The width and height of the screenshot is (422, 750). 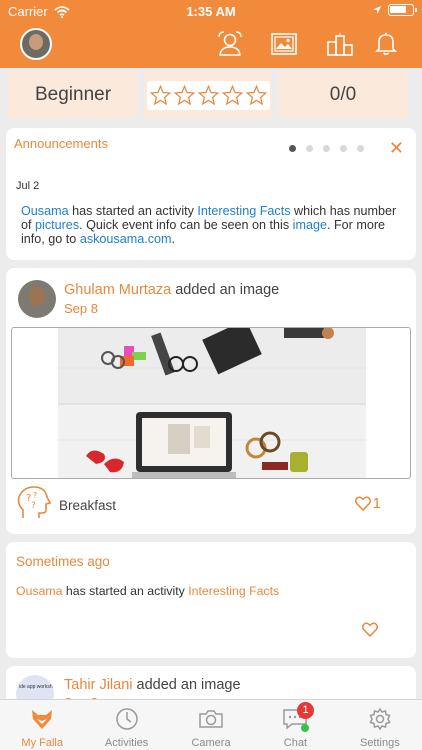 I want to click on like-button, so click(x=370, y=632).